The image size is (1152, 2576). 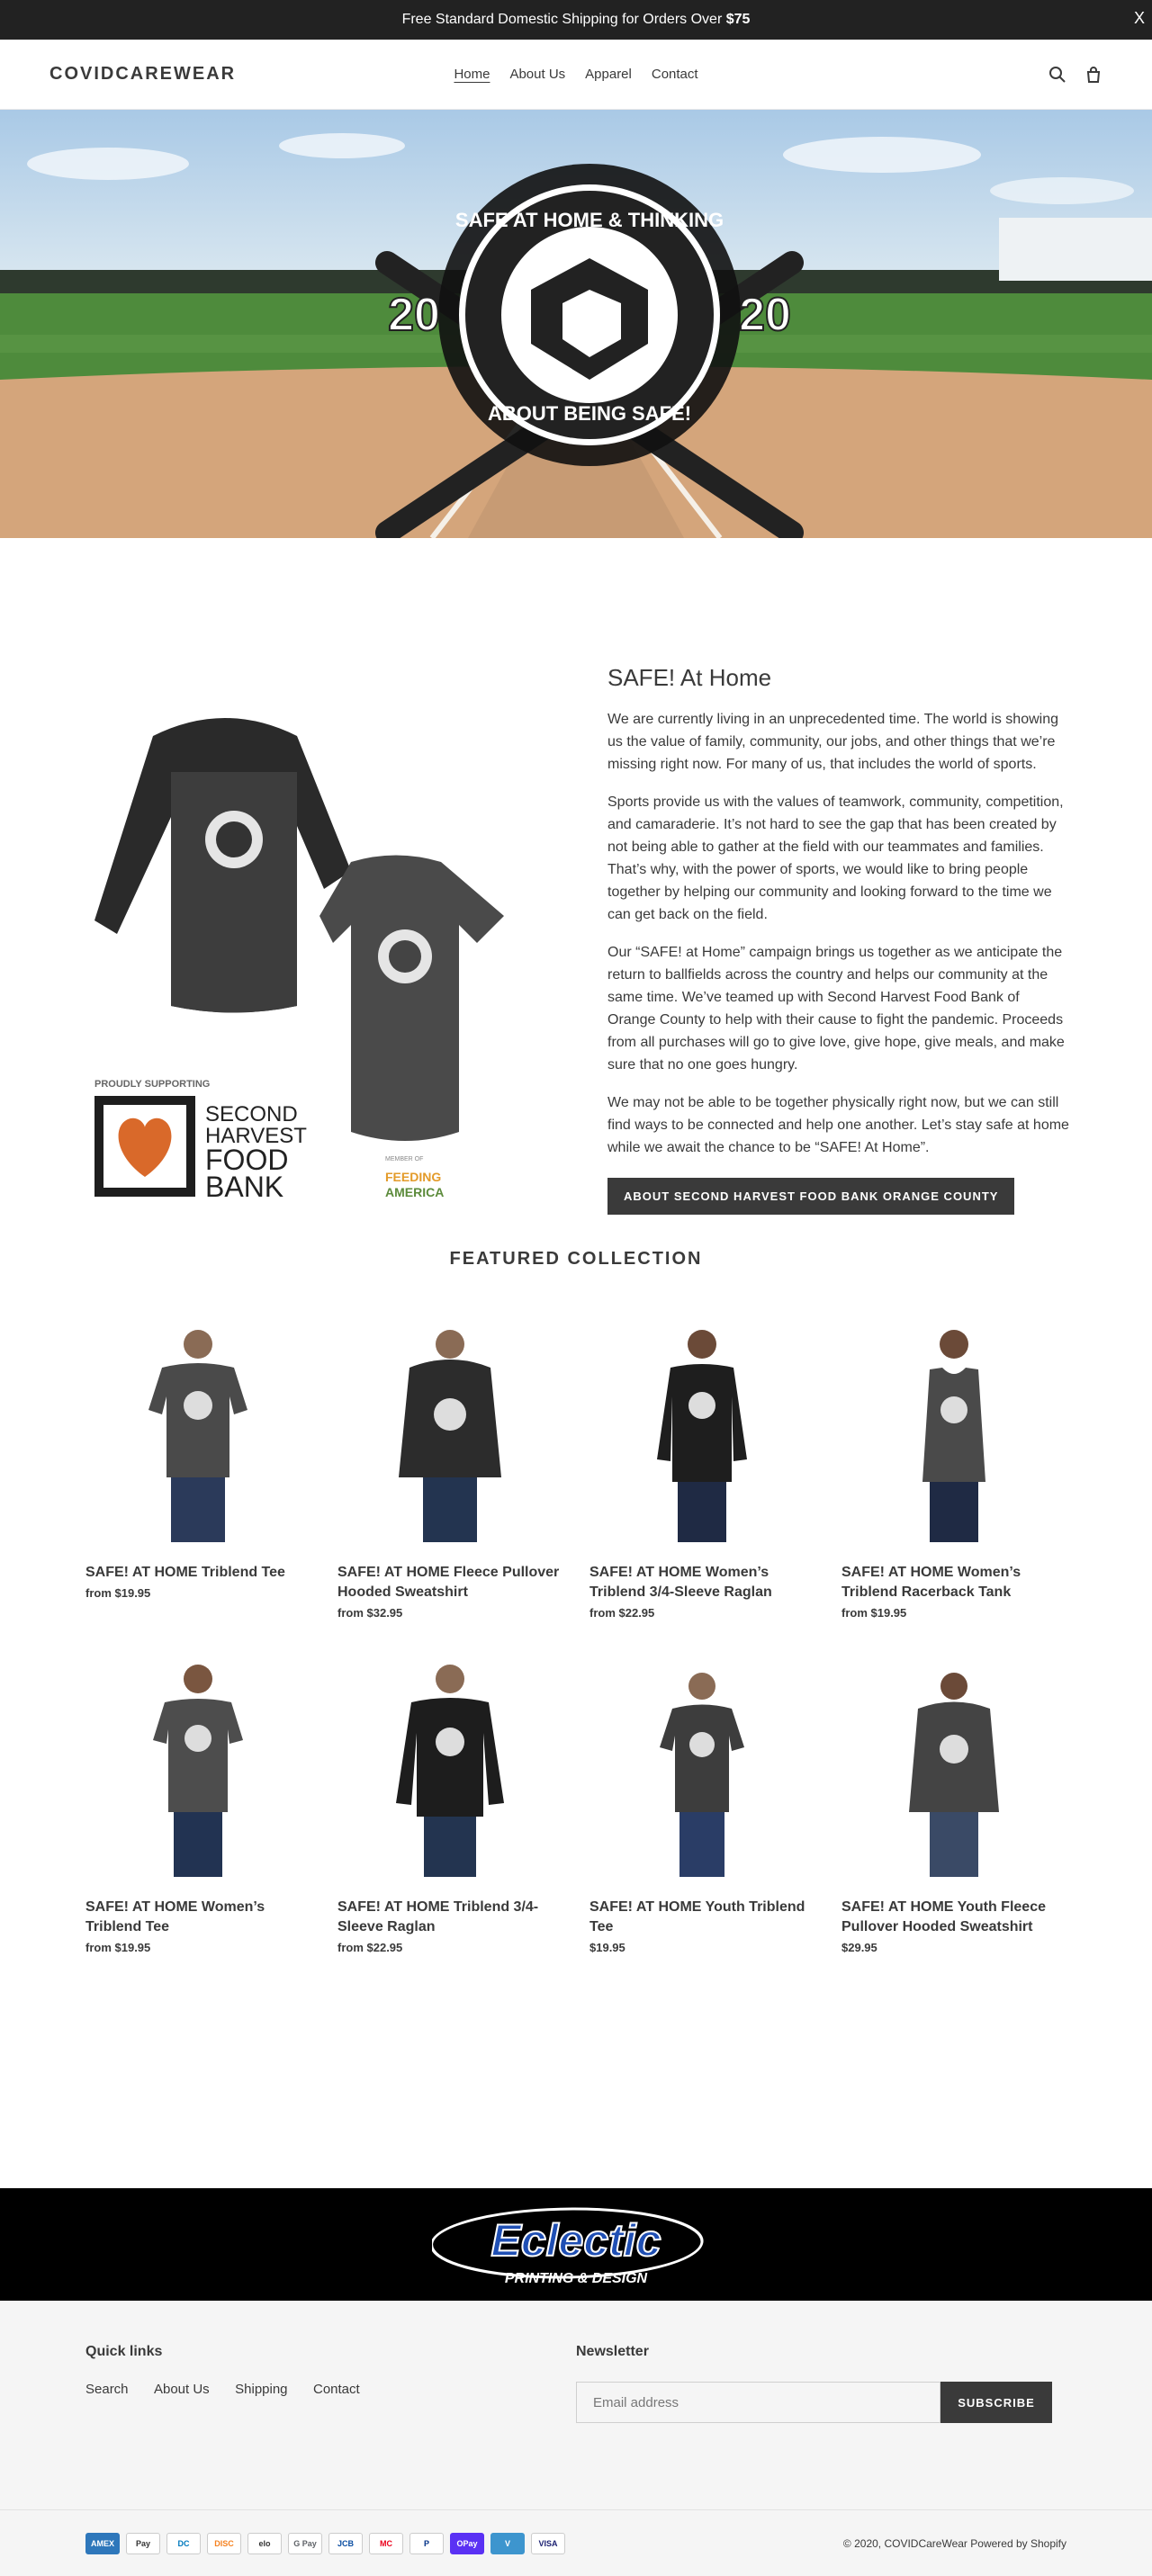 I want to click on nav-contact: Contact, so click(x=675, y=74).